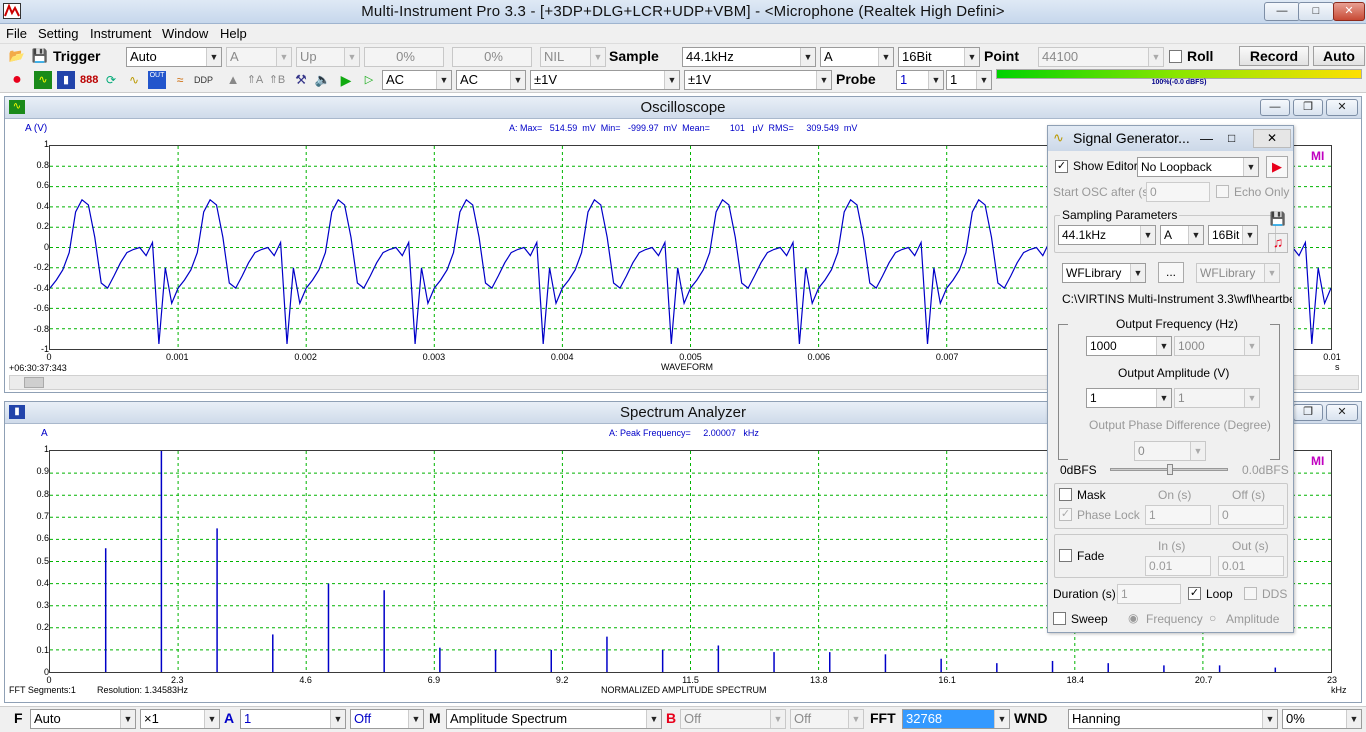  Describe the element at coordinates (1342, 107) in the screenshot. I see `osc-close-button: ✕` at that location.